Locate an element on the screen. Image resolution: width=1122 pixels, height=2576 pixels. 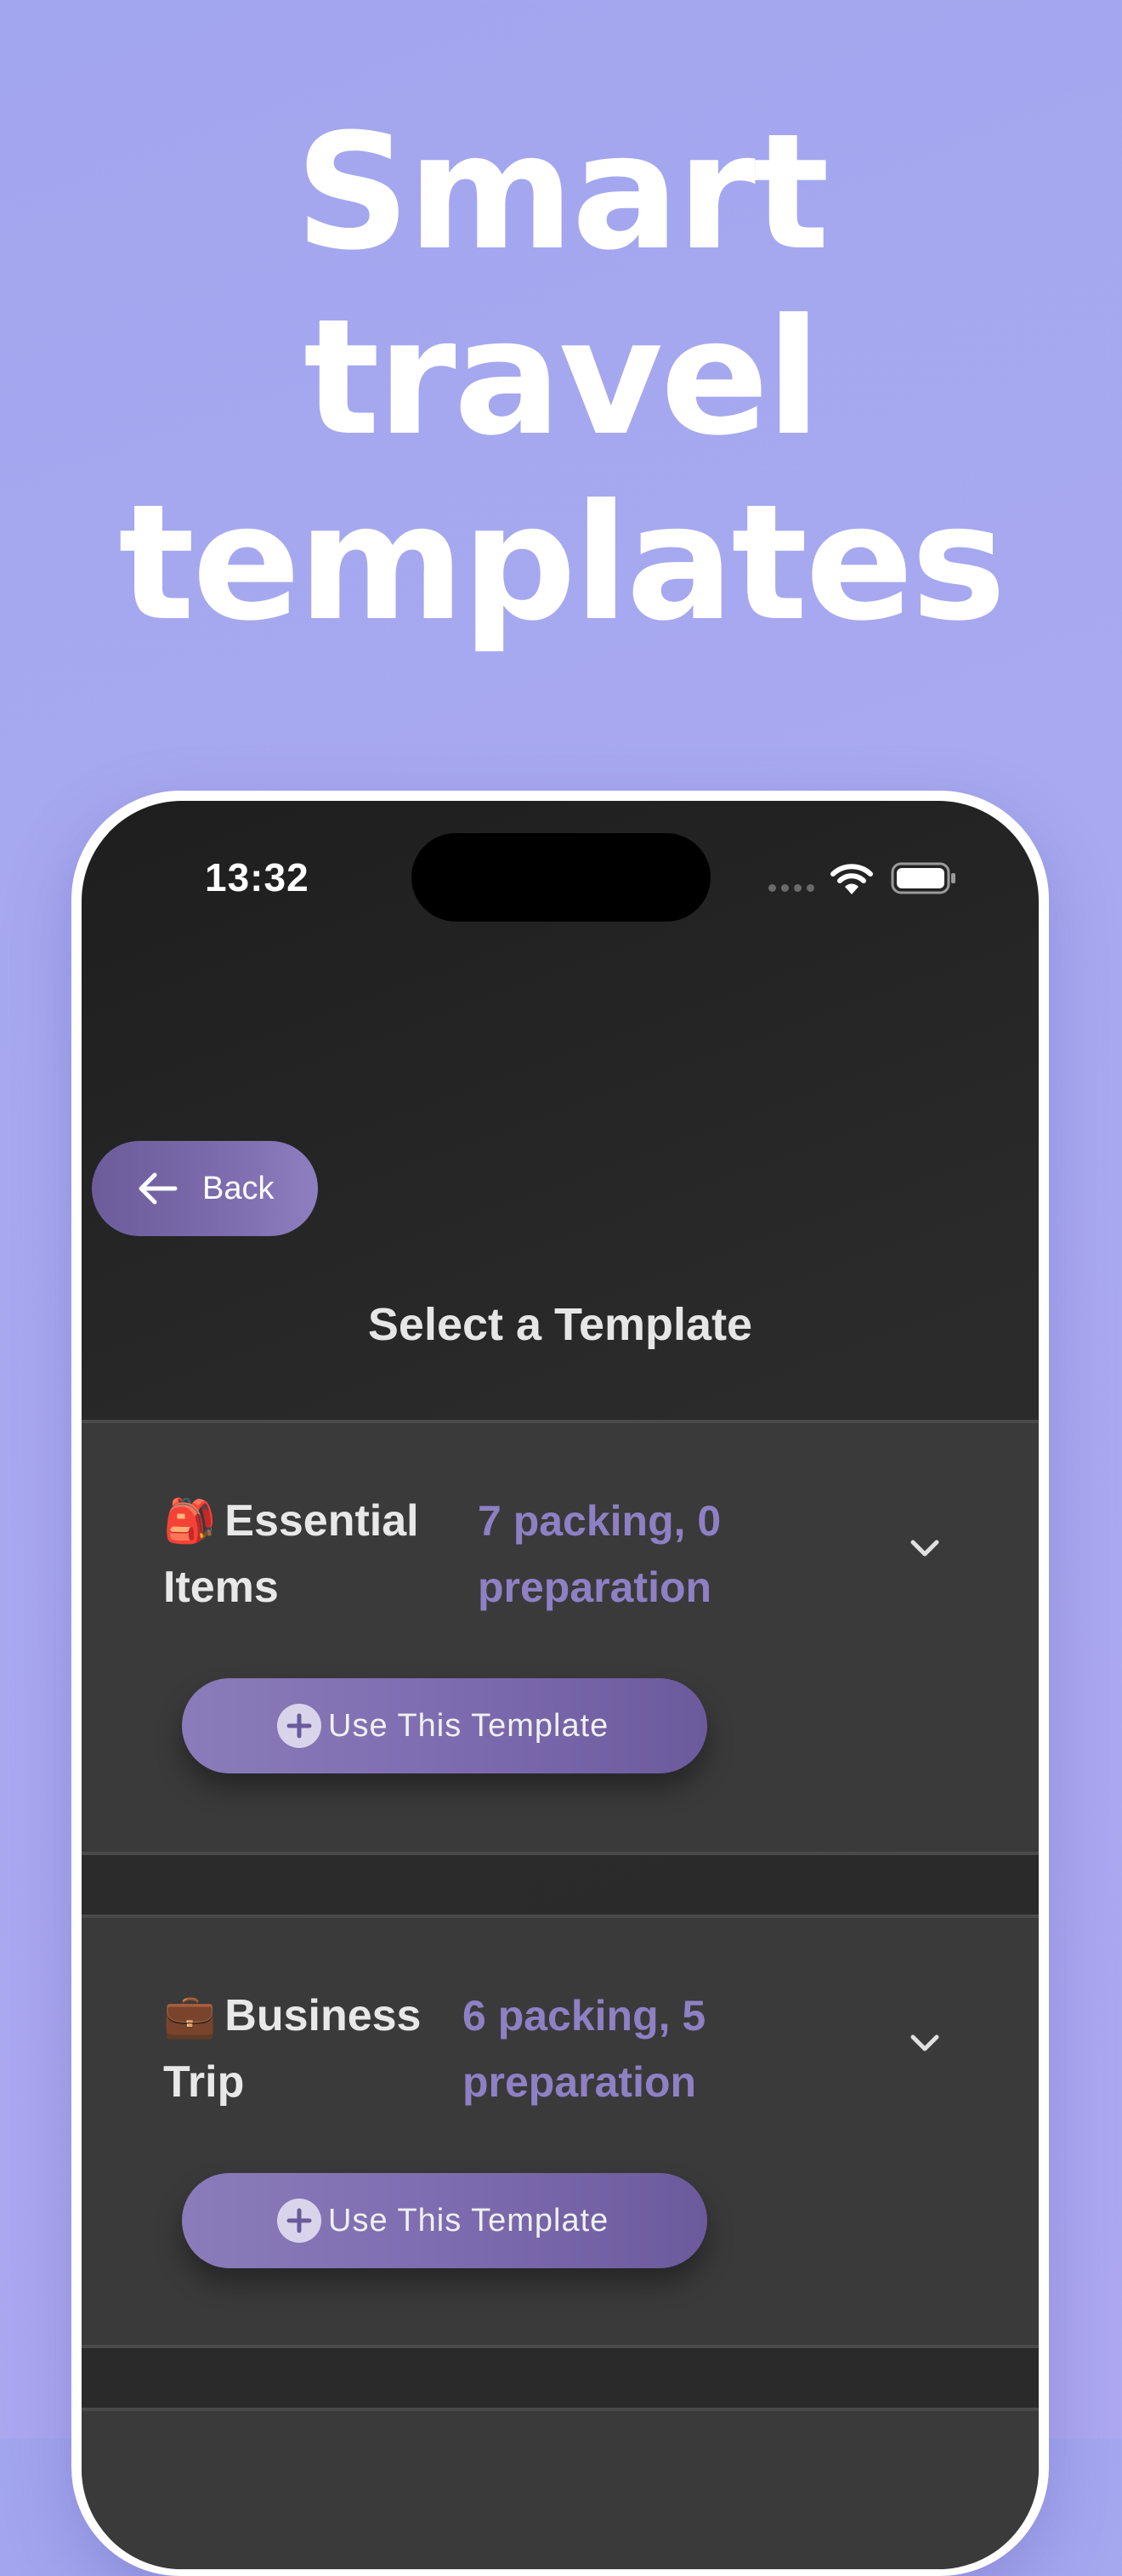
backpack-icon: 🎒 is located at coordinates (190, 1521).